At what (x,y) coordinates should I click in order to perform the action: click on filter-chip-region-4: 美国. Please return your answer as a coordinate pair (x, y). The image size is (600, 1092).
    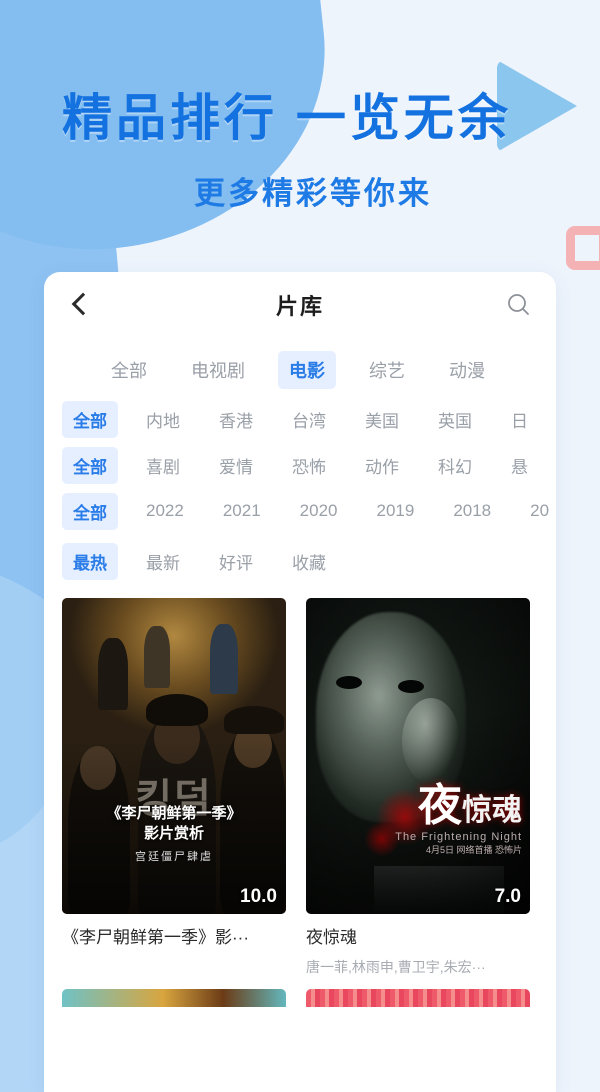
    Looking at the image, I should click on (382, 419).